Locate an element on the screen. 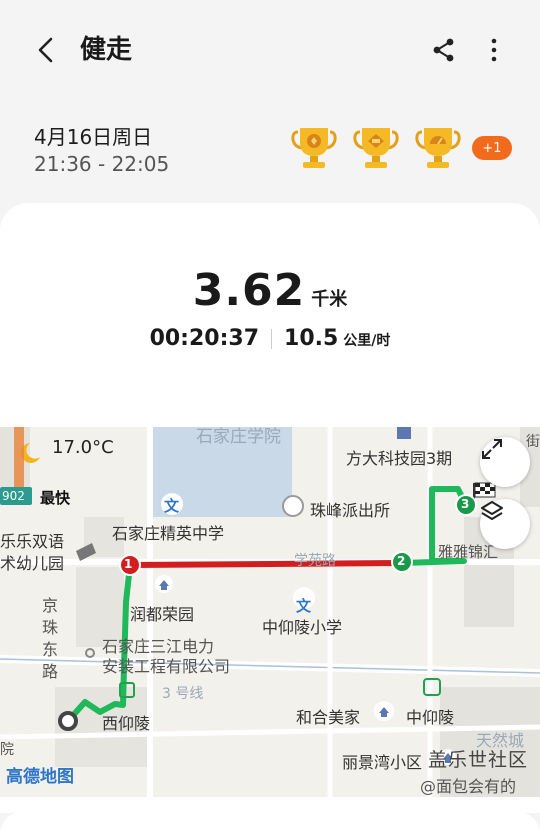 The width and height of the screenshot is (540, 840). map-label: 石家庄精英中学 is located at coordinates (168, 533).